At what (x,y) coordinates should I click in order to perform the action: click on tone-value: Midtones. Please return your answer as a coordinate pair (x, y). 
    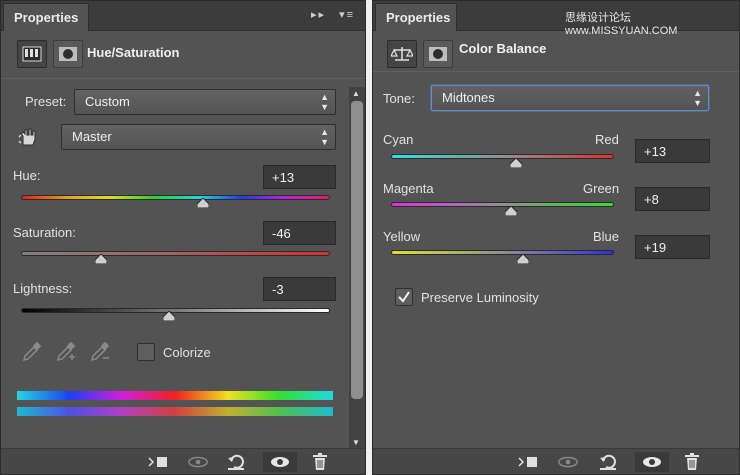
    Looking at the image, I should click on (468, 97).